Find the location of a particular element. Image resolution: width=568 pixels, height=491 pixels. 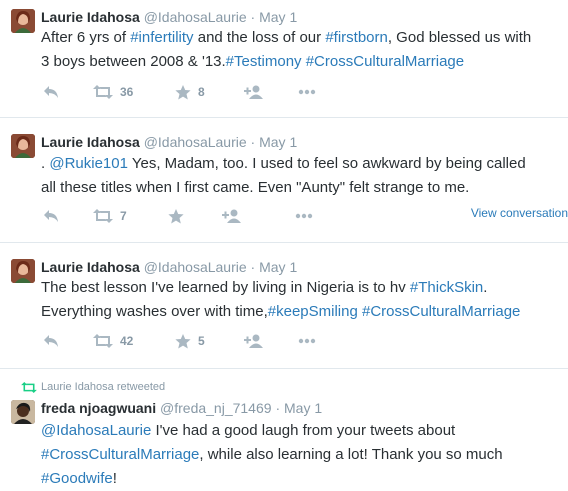

favorite-count: 8 is located at coordinates (201, 92).